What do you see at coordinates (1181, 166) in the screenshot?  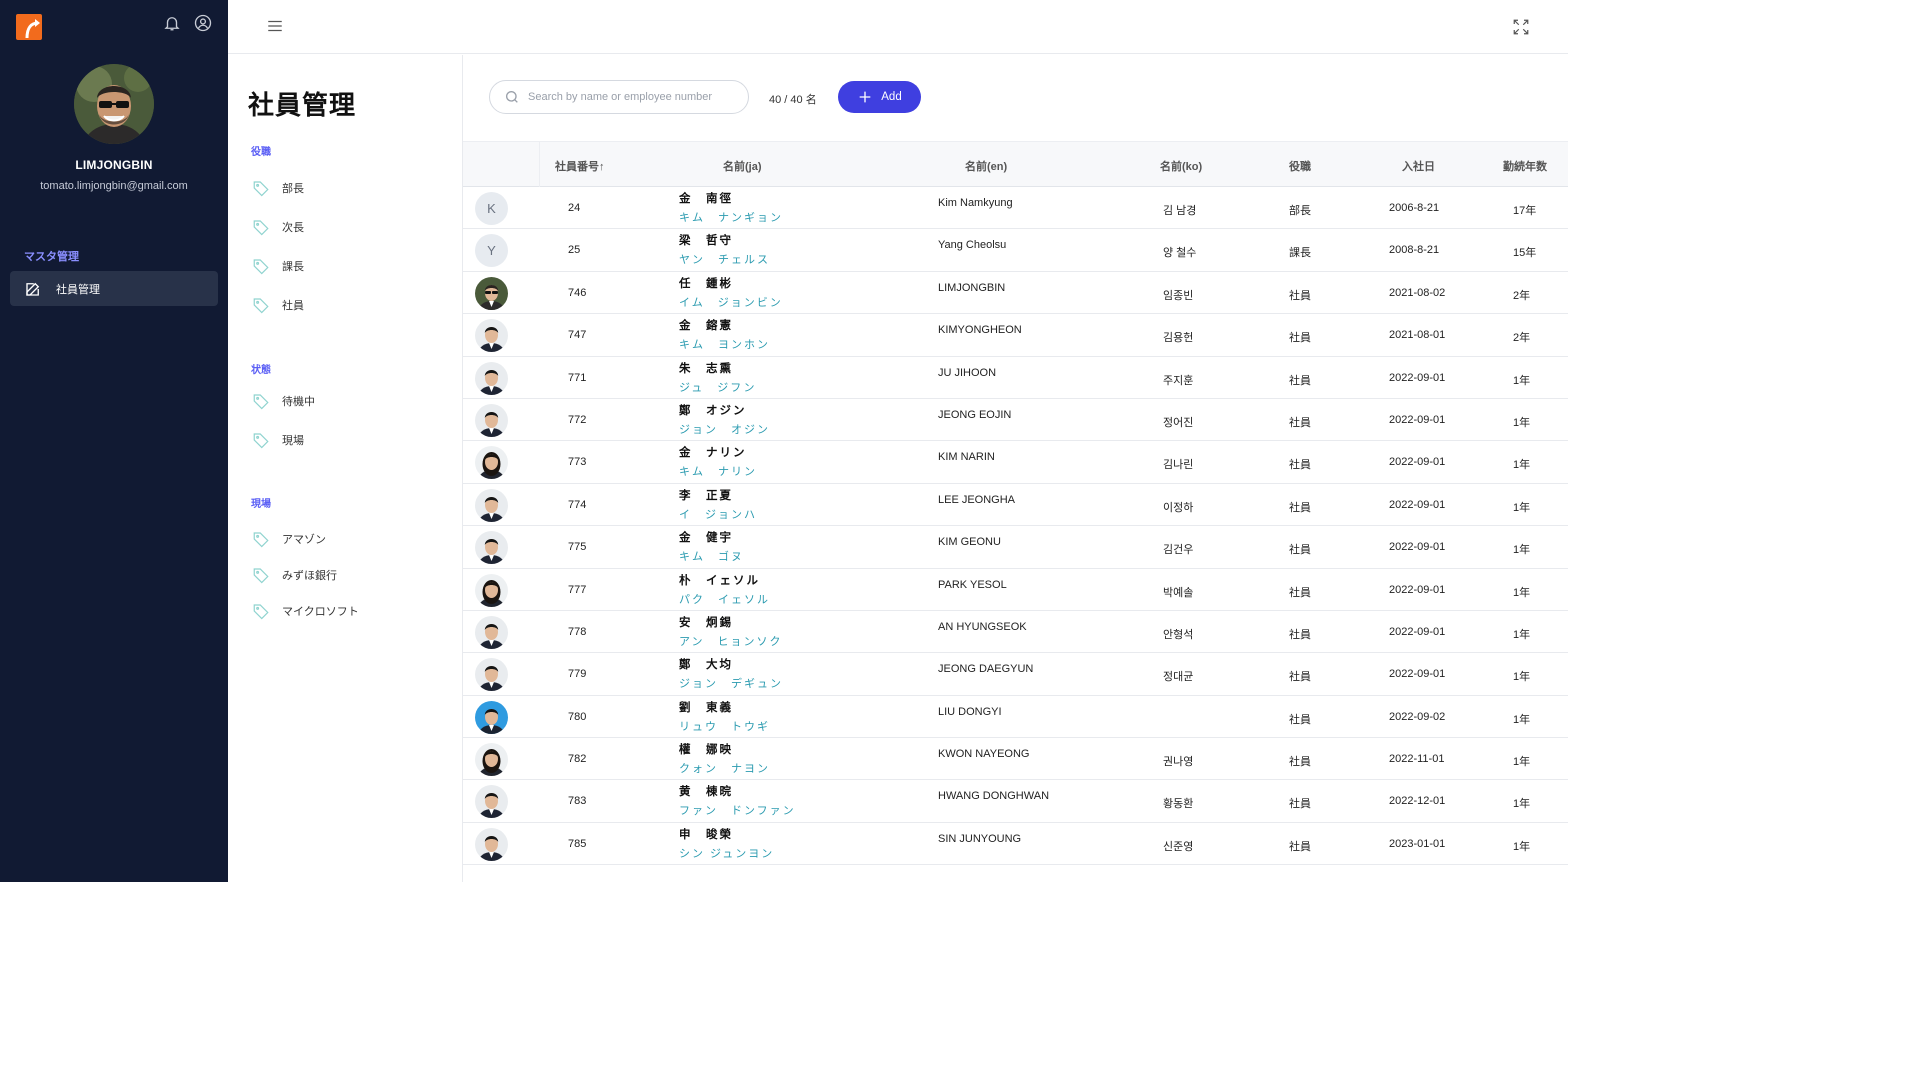 I see `column-header-name-ko: 名前(ko)` at bounding box center [1181, 166].